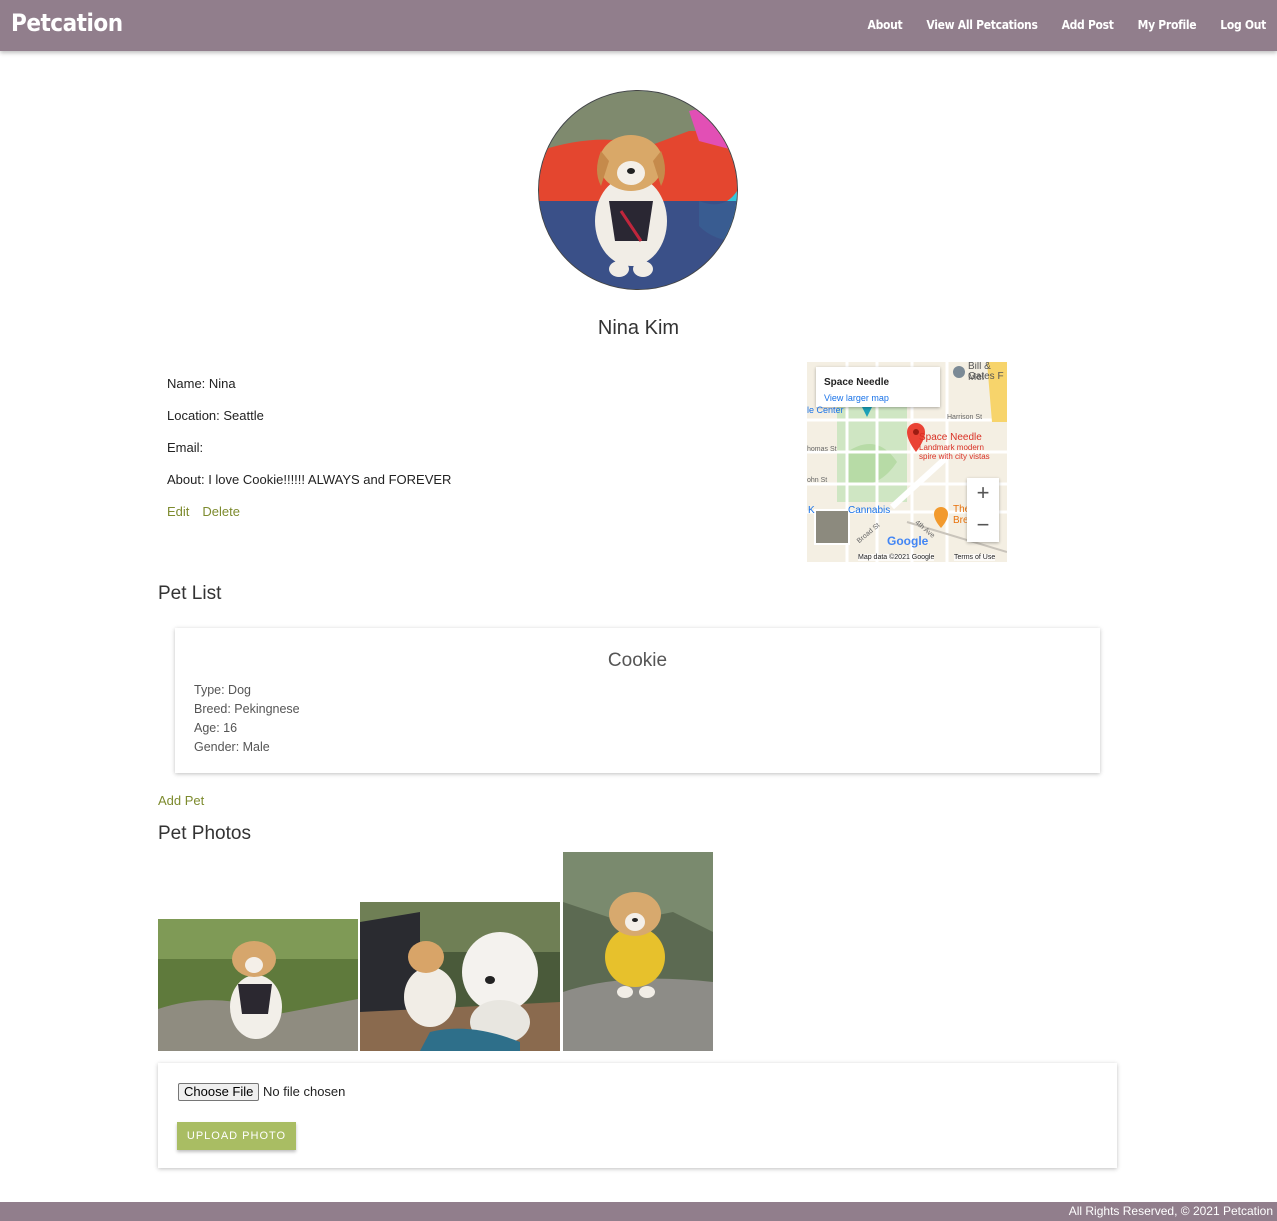 This screenshot has height=1221, width=1277. What do you see at coordinates (215, 415) in the screenshot?
I see `profile-location-line: Location: Seattle` at bounding box center [215, 415].